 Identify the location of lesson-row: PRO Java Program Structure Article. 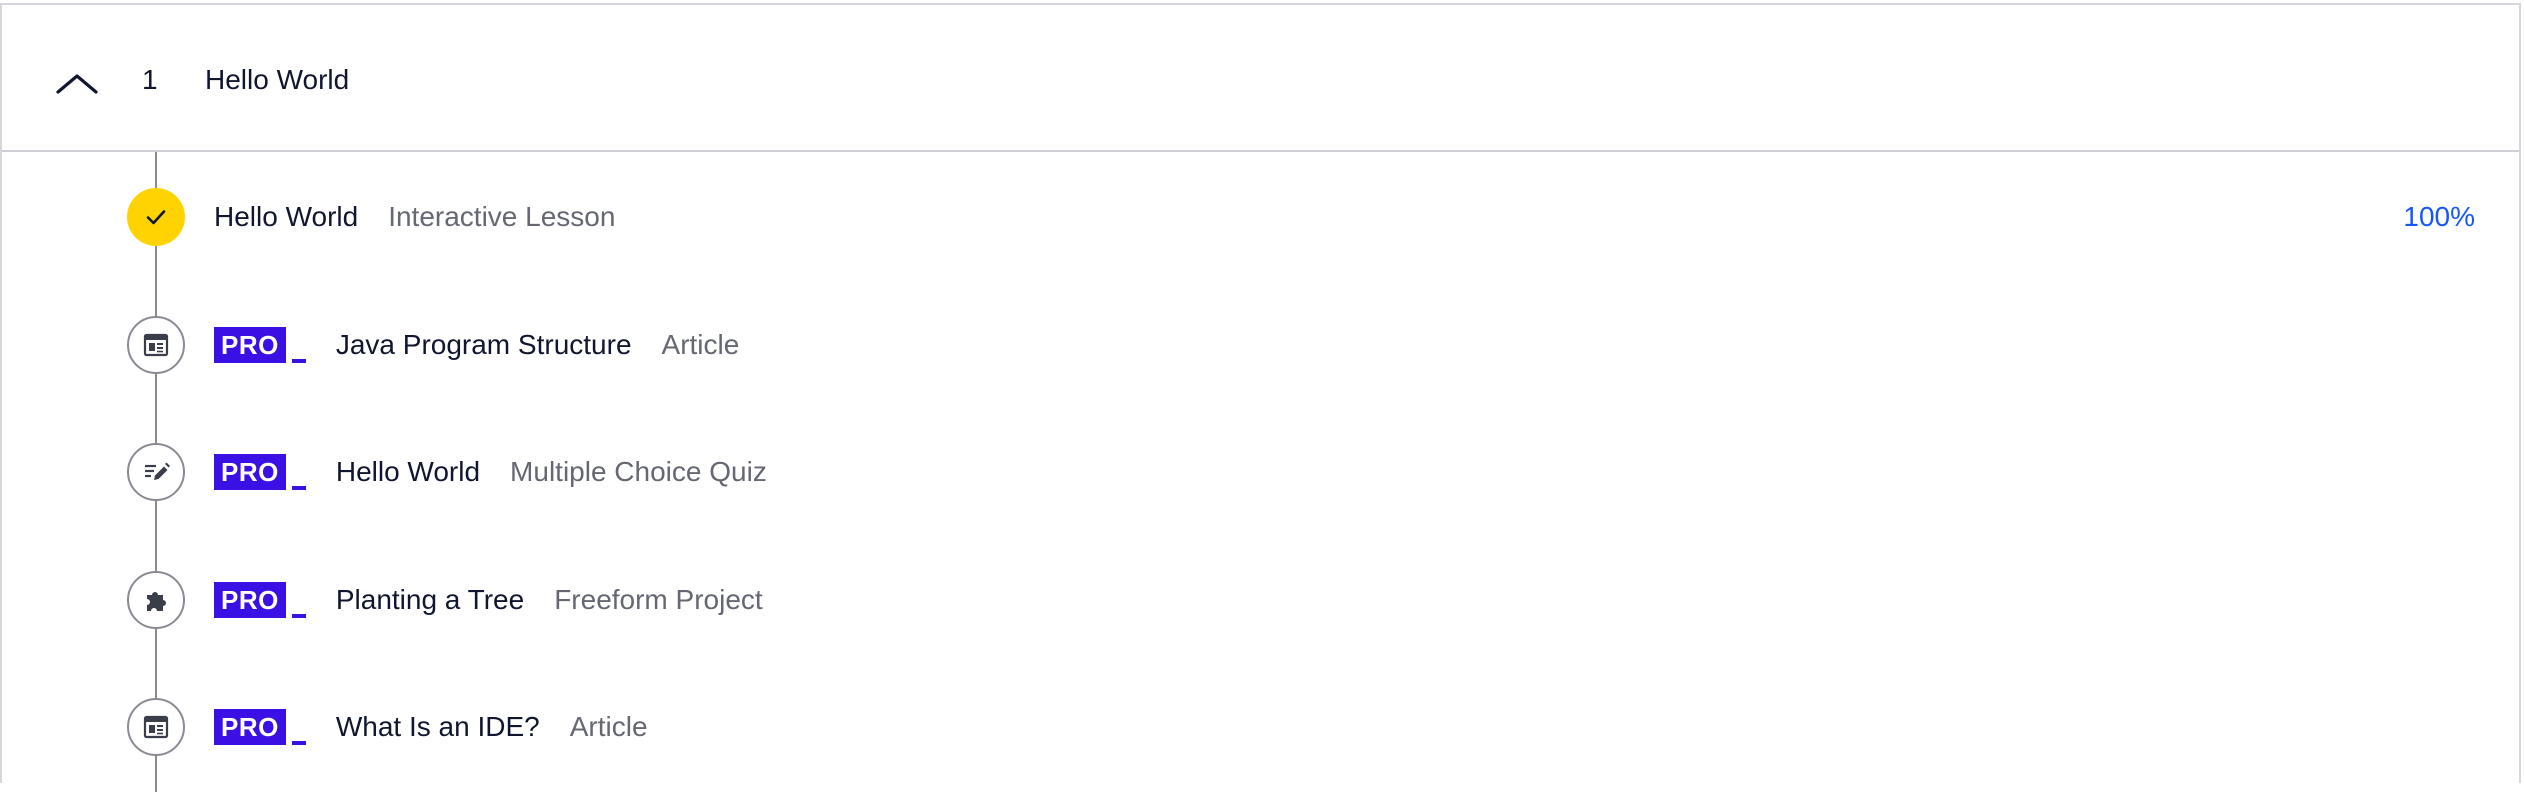
(1260, 345).